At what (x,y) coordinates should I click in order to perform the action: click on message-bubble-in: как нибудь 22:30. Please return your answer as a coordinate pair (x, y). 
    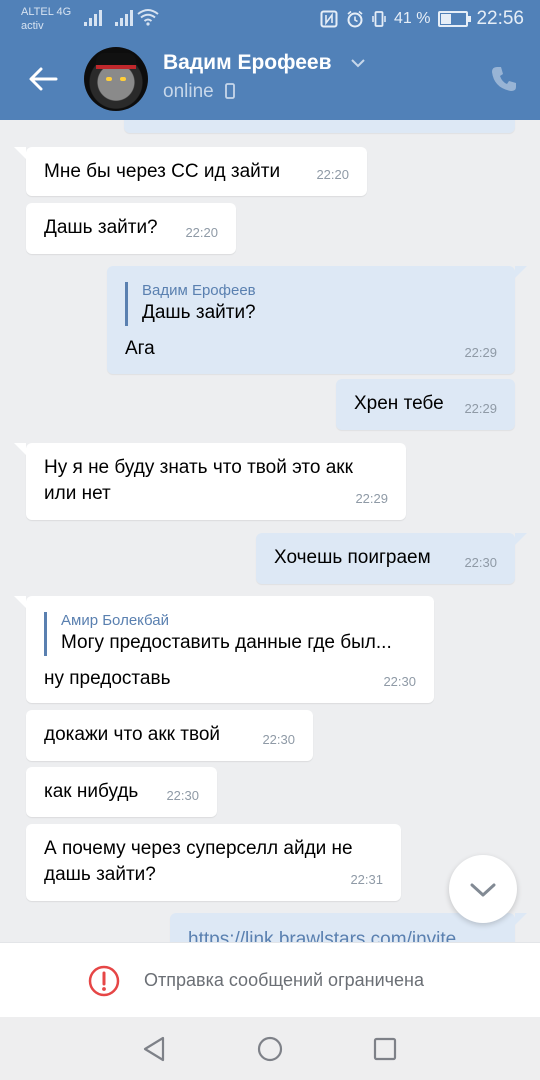
    Looking at the image, I should click on (121, 792).